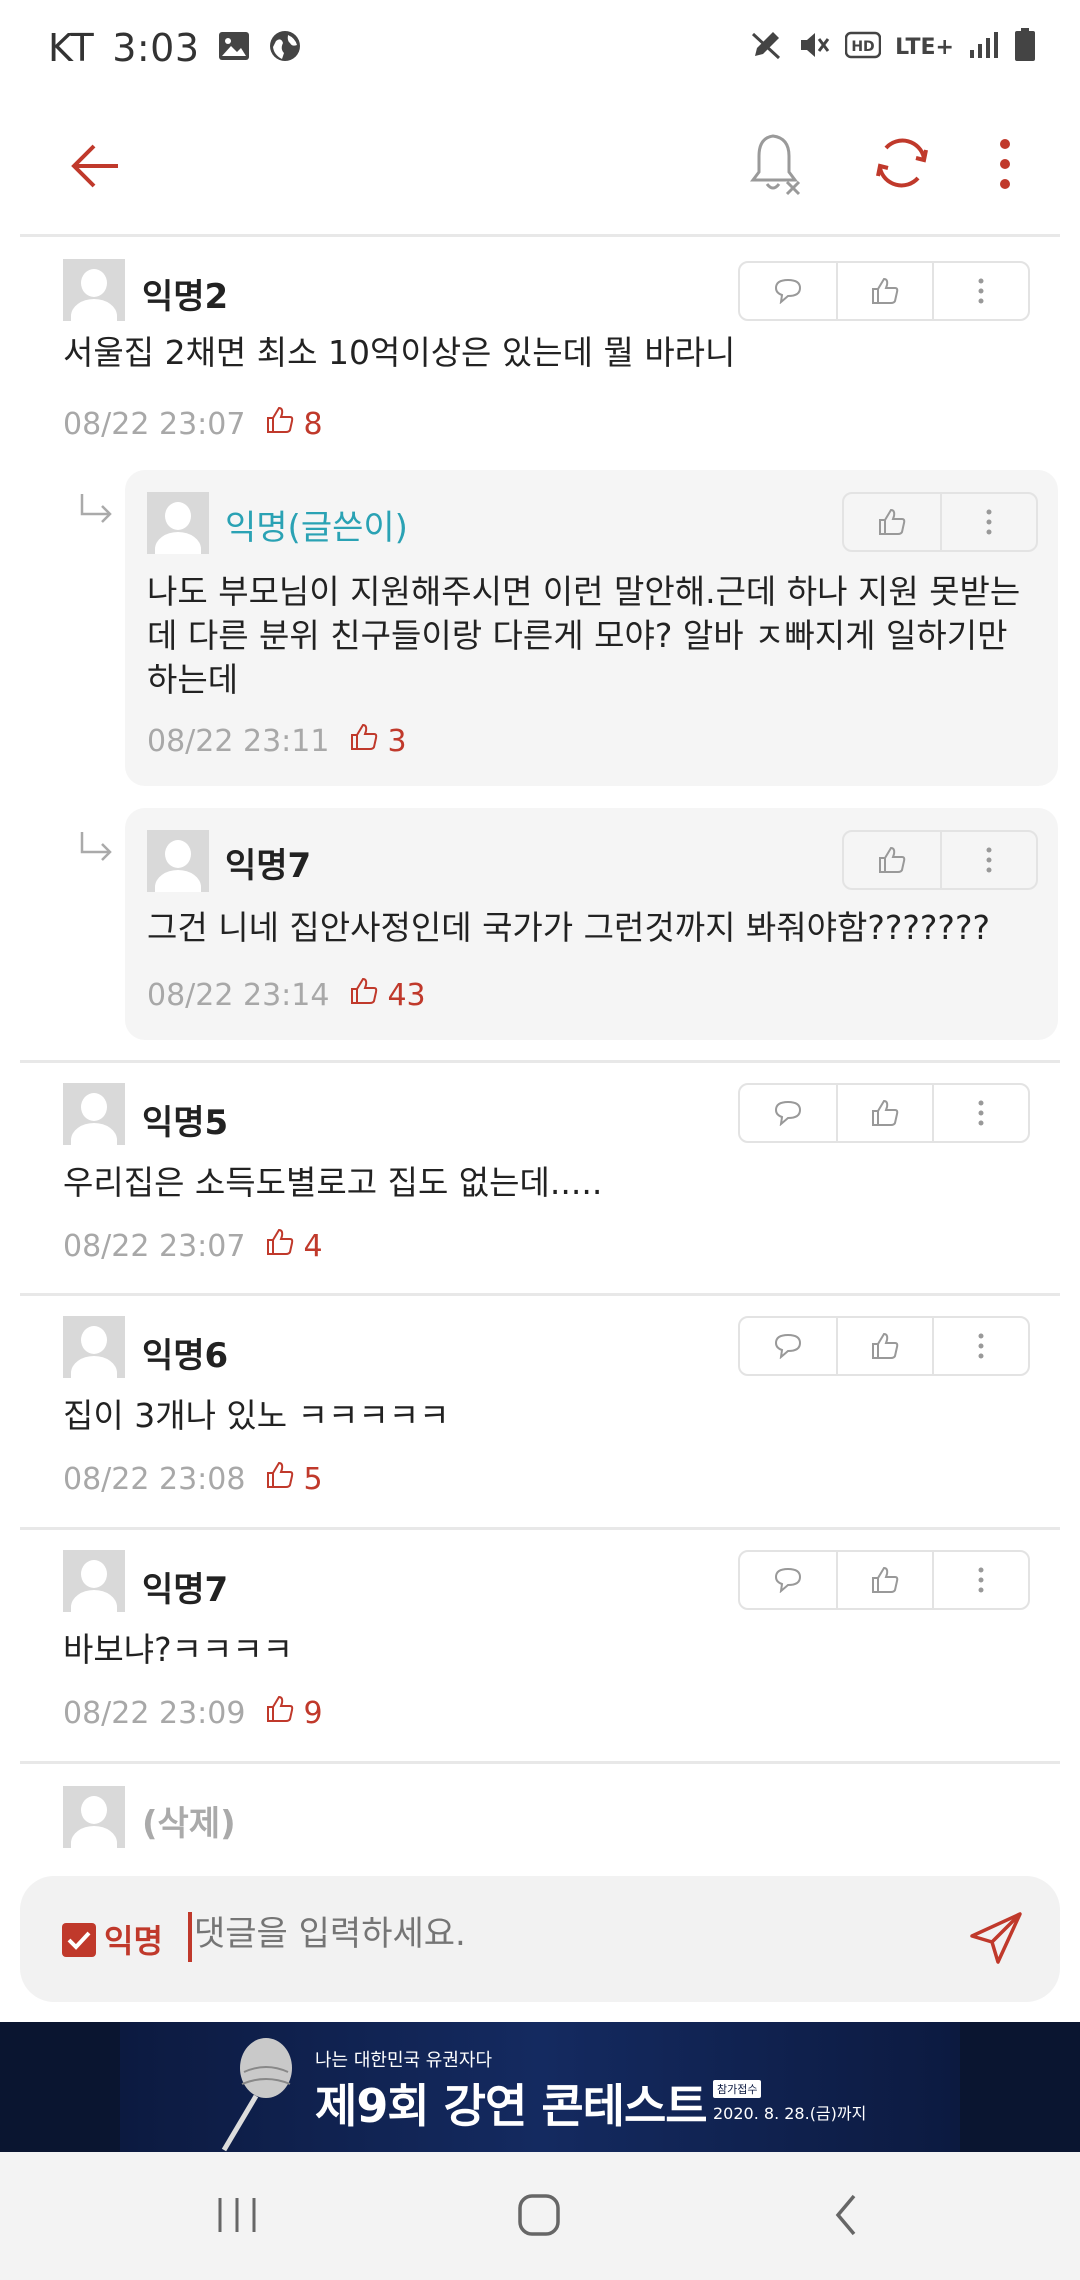  Describe the element at coordinates (494, 1934) in the screenshot. I see `comment-input` at that location.